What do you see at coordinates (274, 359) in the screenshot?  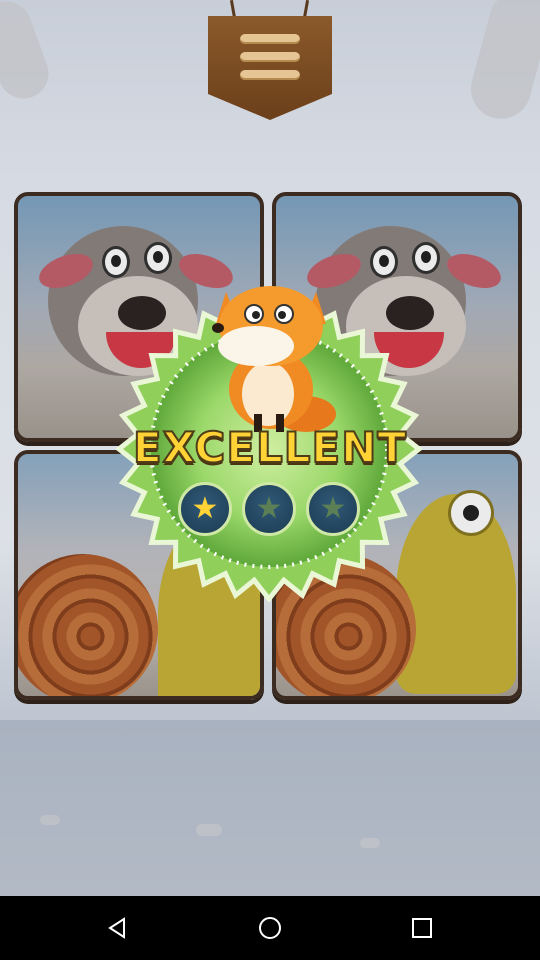 I see `fox-mascot-icon` at bounding box center [274, 359].